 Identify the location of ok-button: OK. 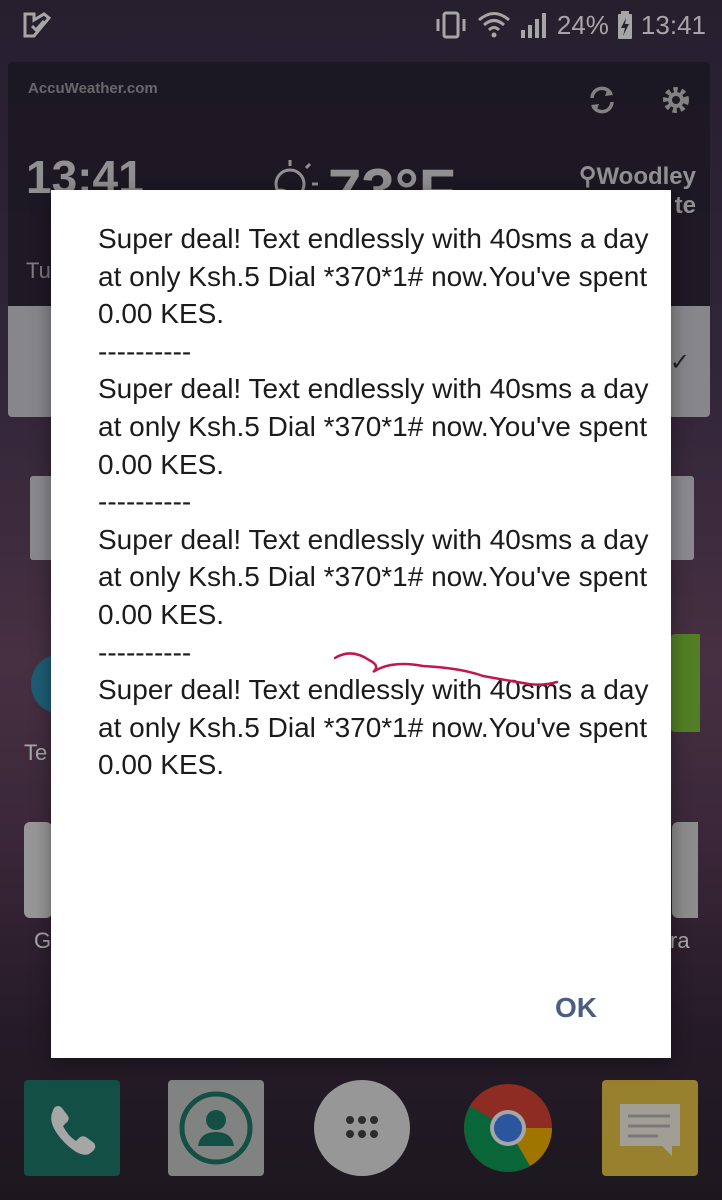
(576, 1008).